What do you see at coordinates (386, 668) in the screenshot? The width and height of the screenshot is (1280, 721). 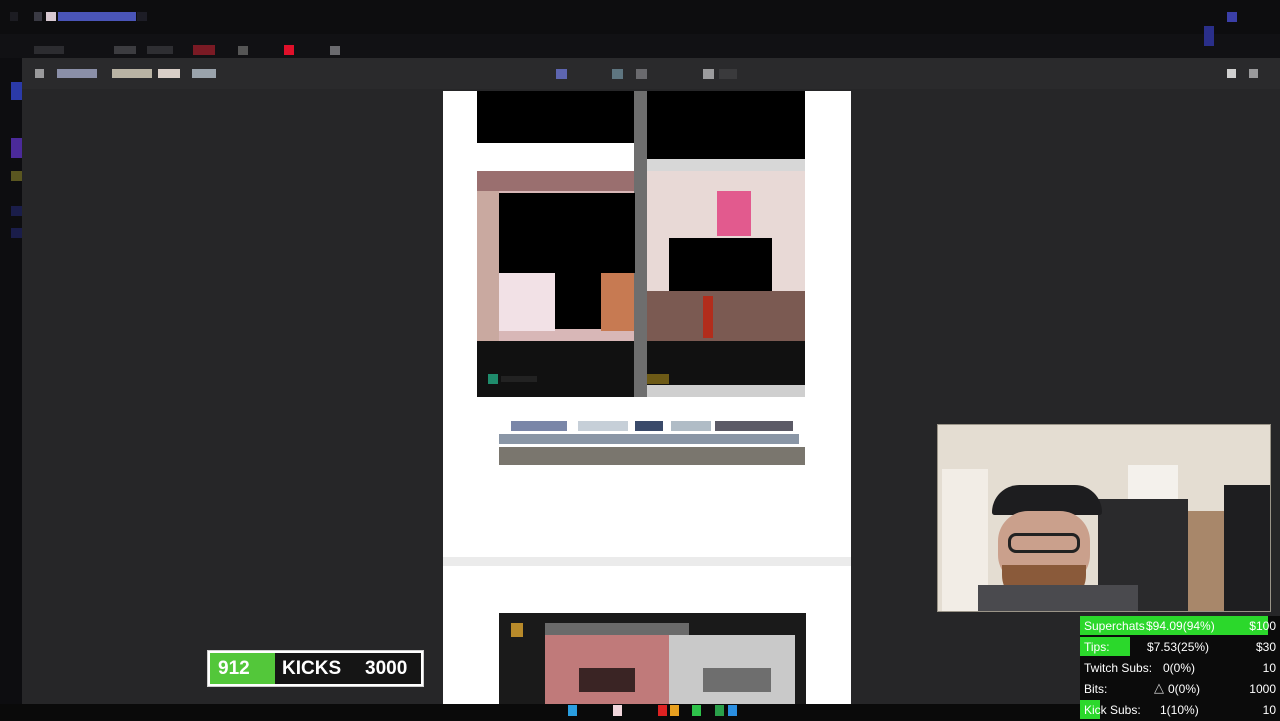 I see `kicks-goal: 3000` at bounding box center [386, 668].